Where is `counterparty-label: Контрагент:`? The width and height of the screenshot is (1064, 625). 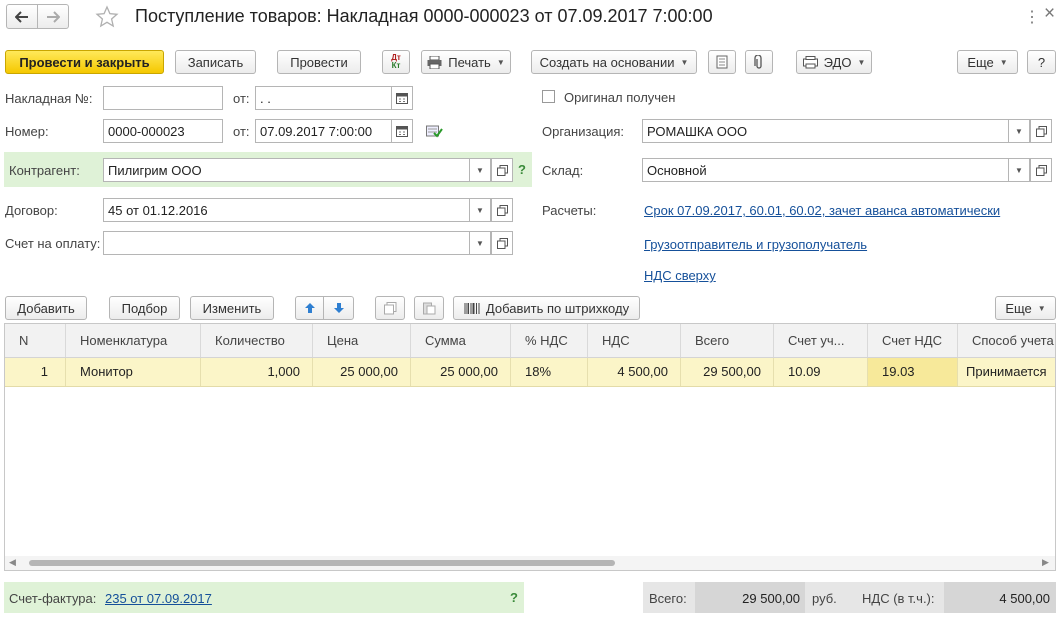 counterparty-label: Контрагент: is located at coordinates (44, 170).